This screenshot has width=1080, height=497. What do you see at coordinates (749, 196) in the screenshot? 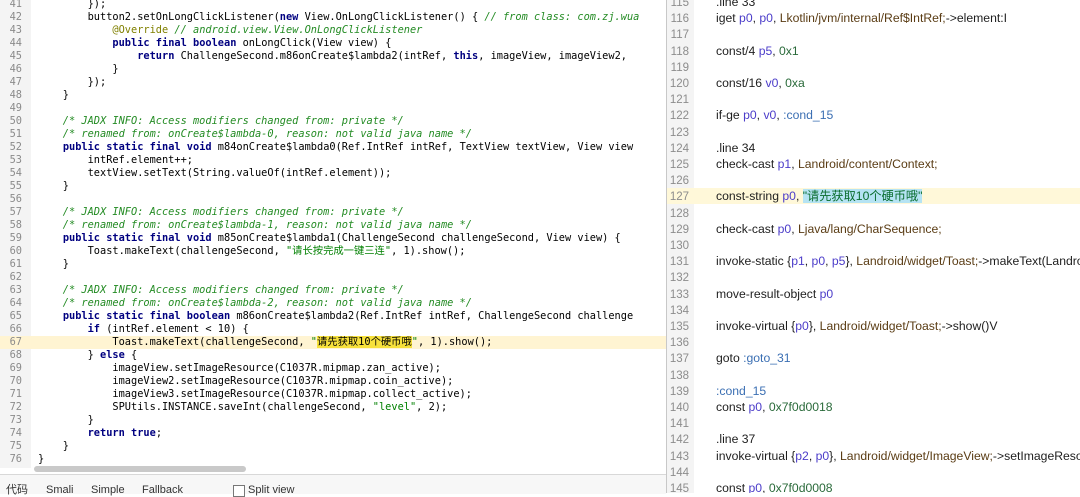
I see `code-token: const-string` at bounding box center [749, 196].